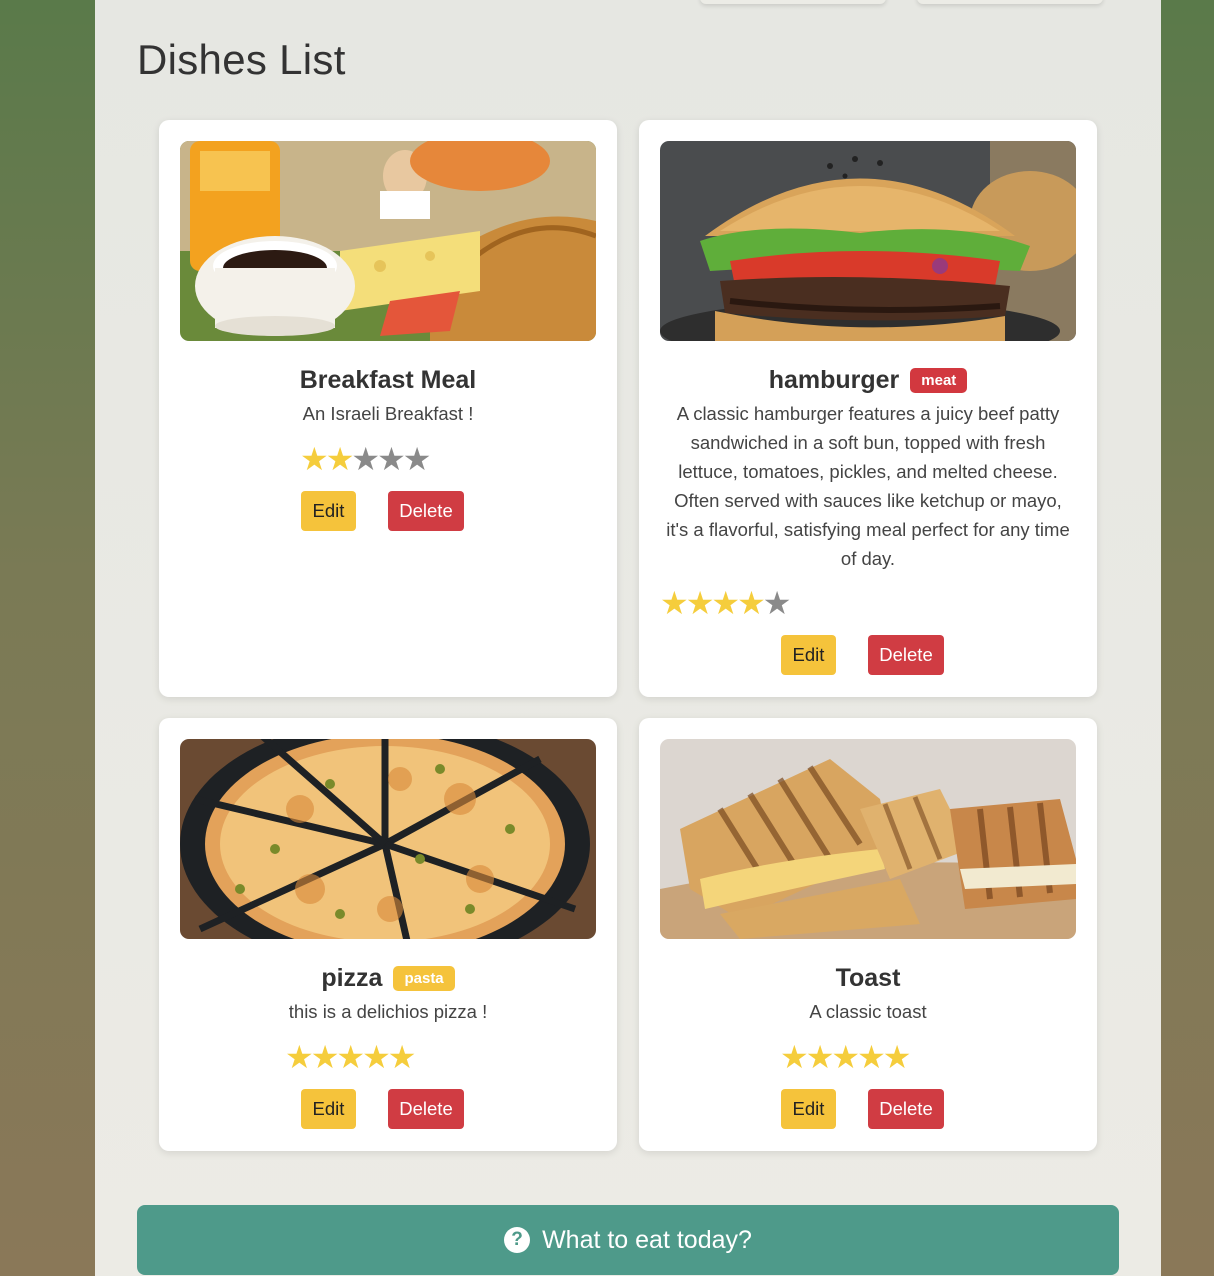  I want to click on dish-description: An Israeli Breakfast !, so click(388, 413).